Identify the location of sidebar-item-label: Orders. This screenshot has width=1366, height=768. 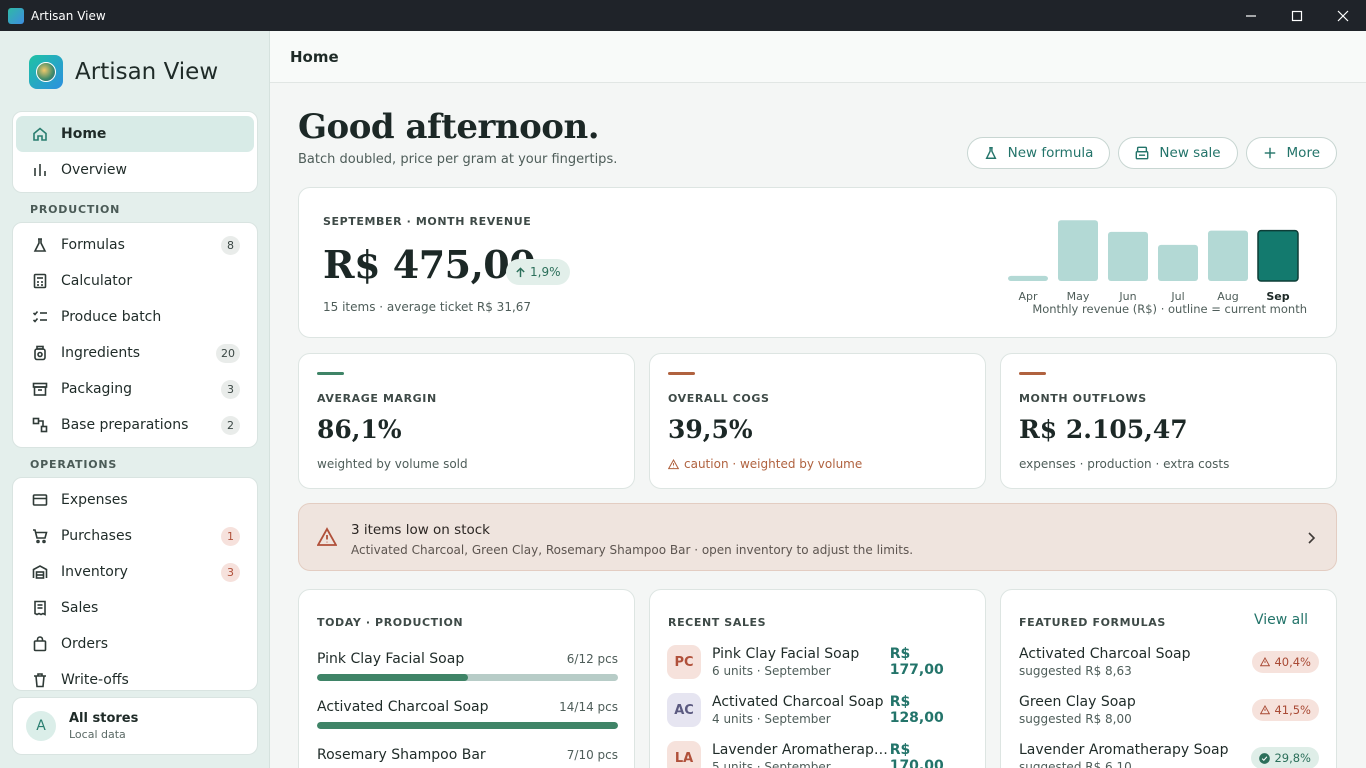
(85, 644).